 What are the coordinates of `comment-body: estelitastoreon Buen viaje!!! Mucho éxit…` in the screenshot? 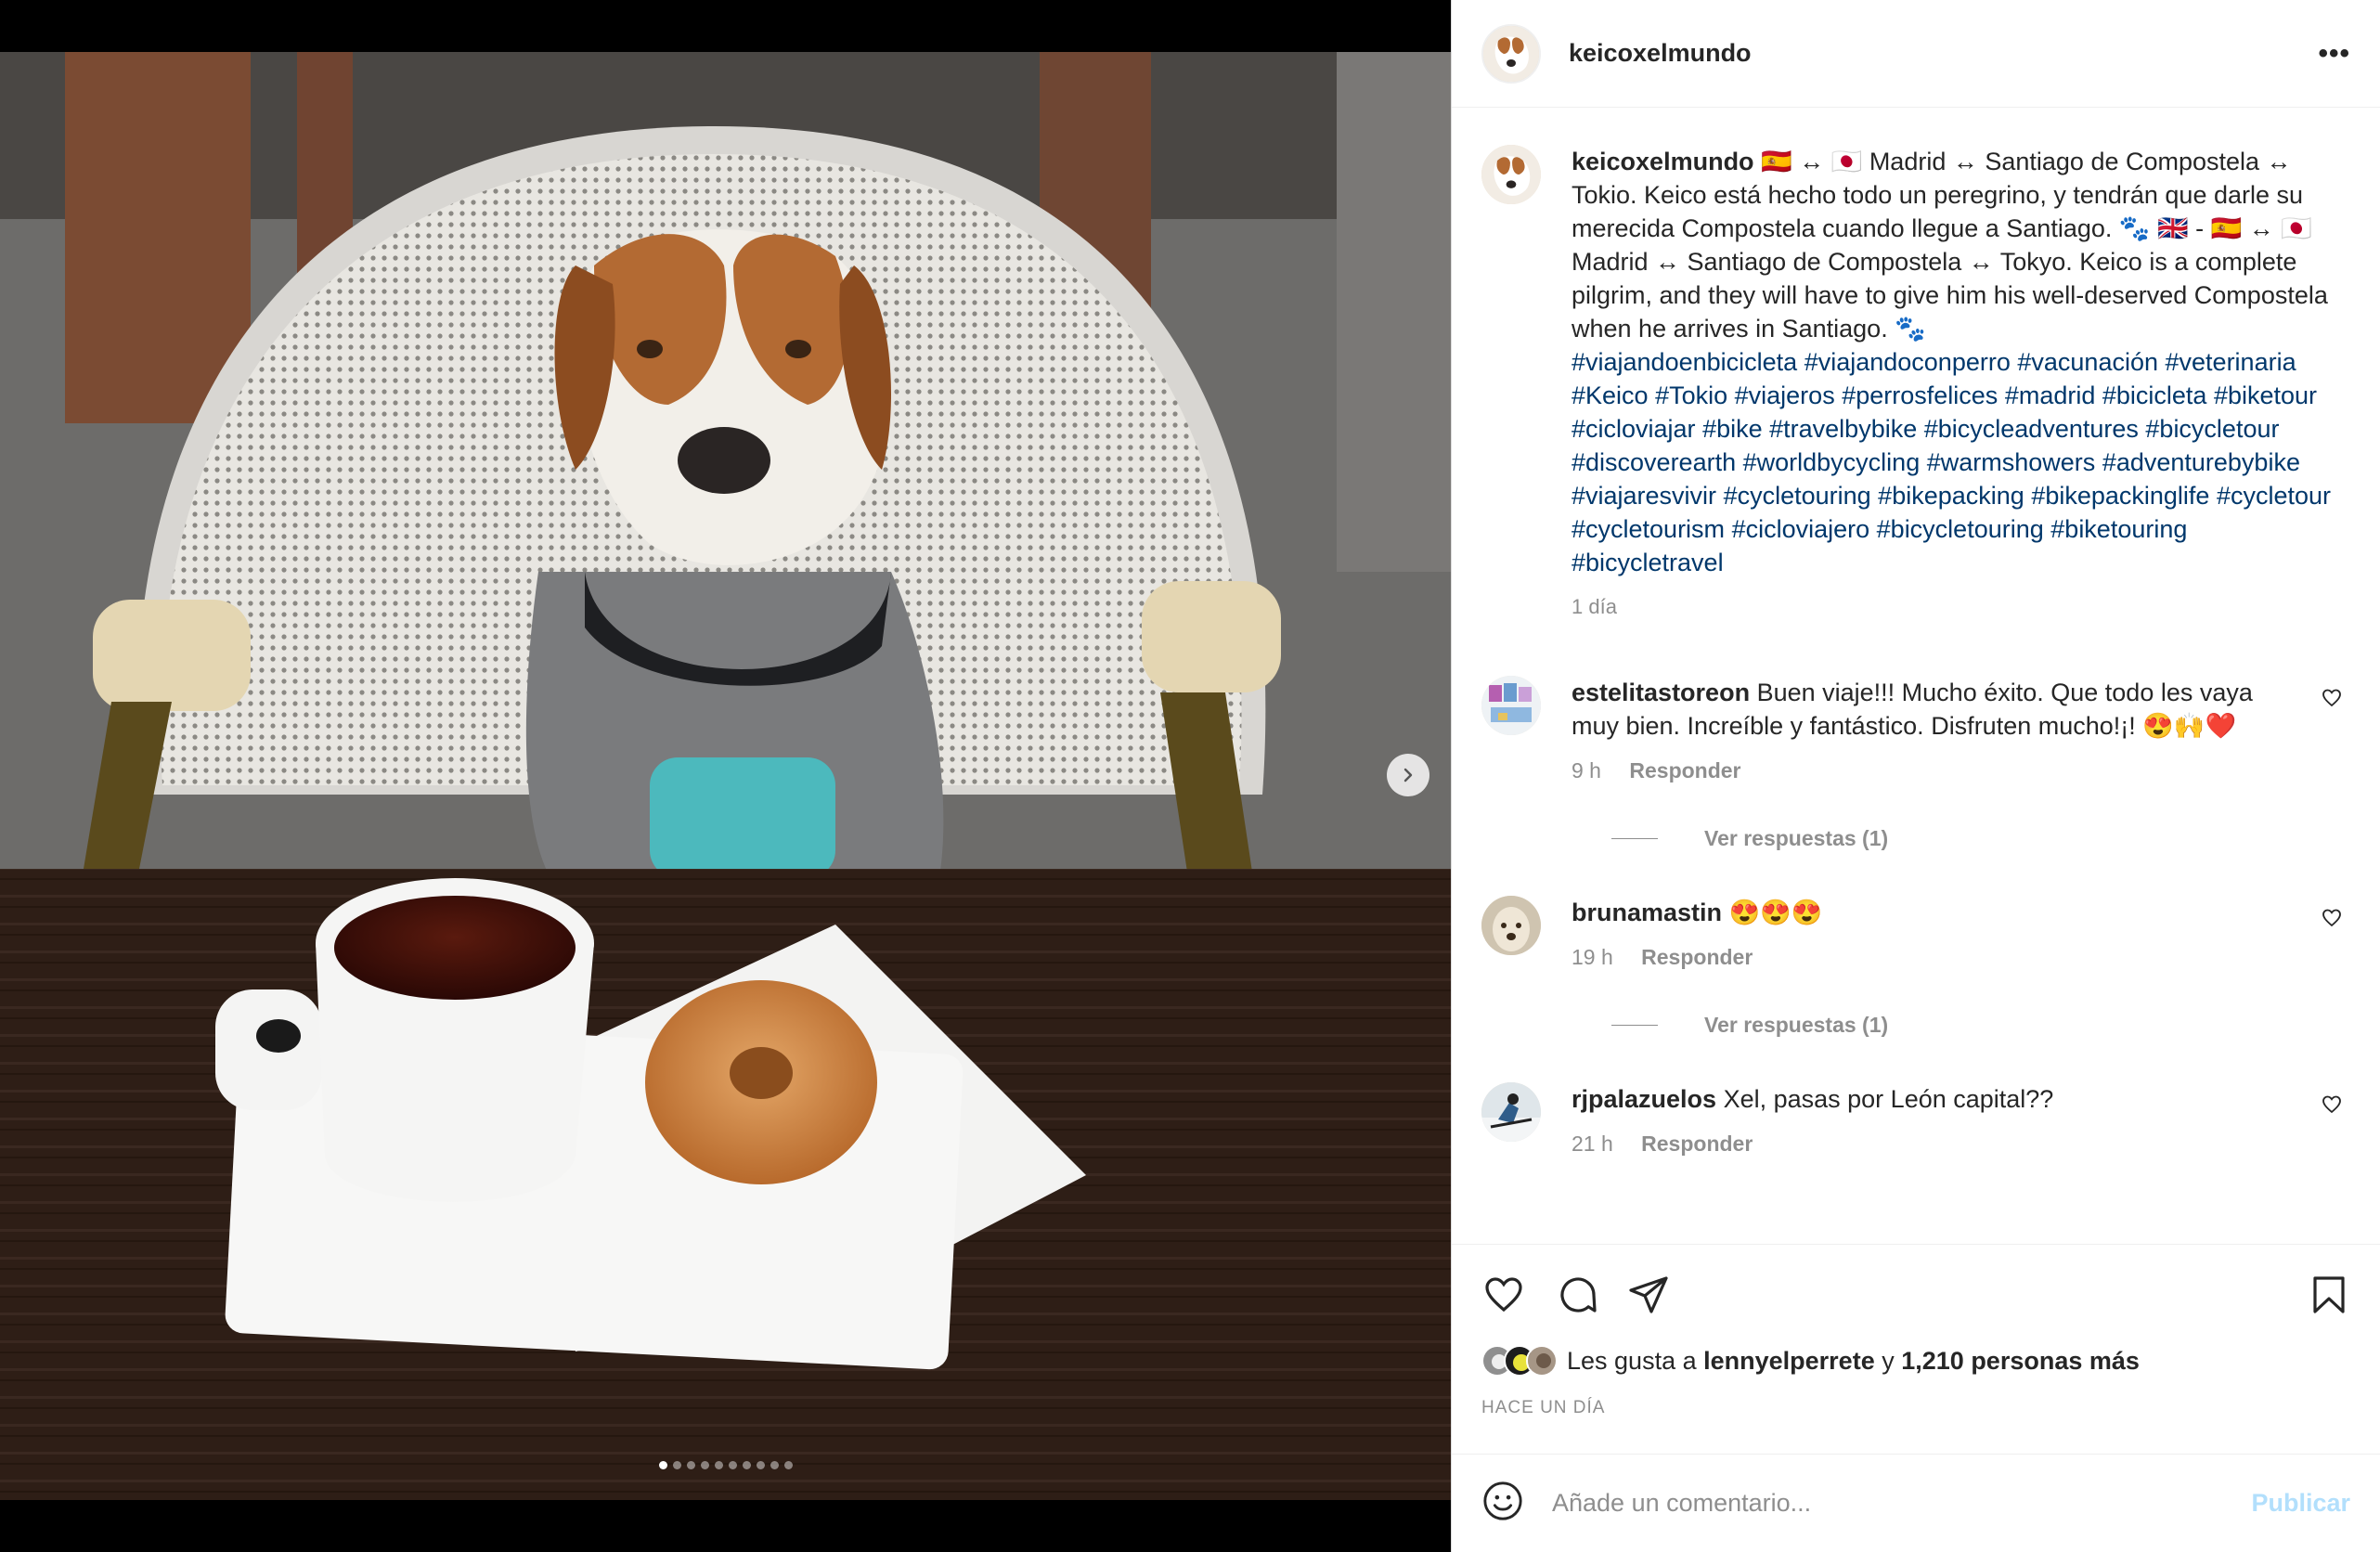 It's located at (1938, 731).